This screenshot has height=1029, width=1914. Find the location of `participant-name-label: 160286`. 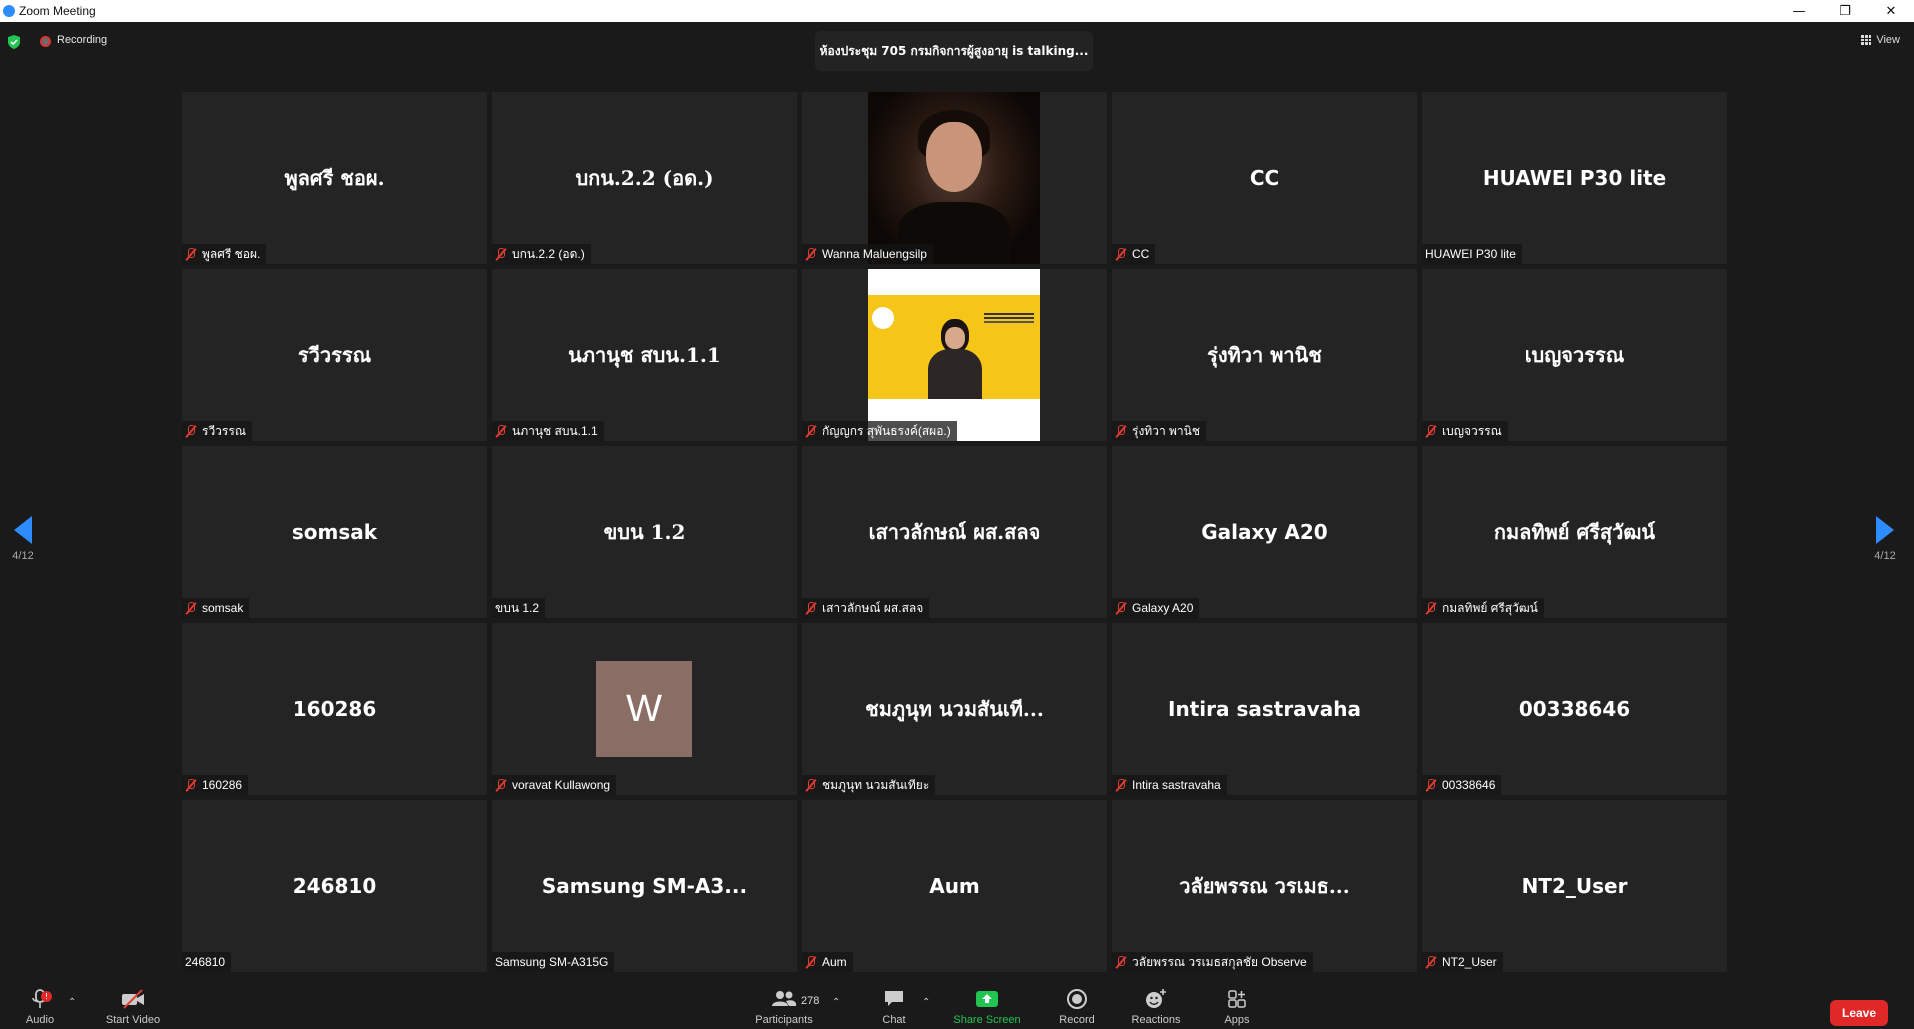

participant-name-label: 160286 is located at coordinates (215, 785).